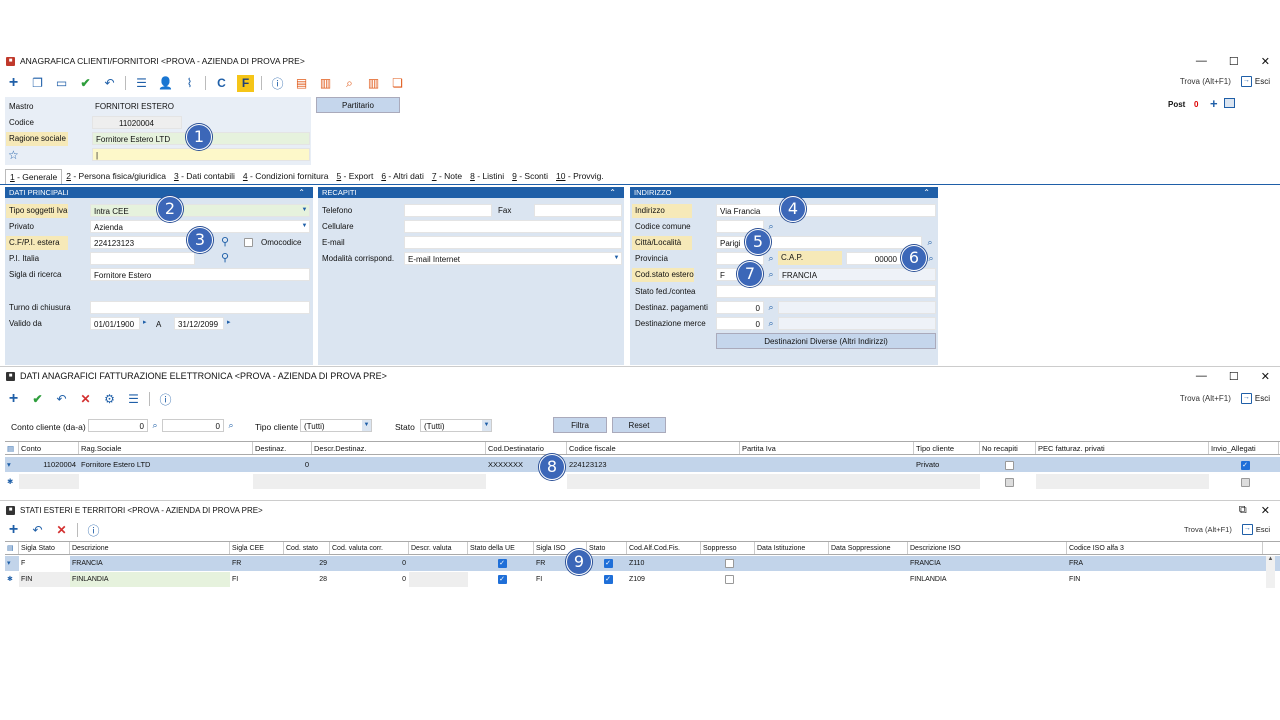  What do you see at coordinates (37, 83) in the screenshot?
I see `copy-icon: ❐` at bounding box center [37, 83].